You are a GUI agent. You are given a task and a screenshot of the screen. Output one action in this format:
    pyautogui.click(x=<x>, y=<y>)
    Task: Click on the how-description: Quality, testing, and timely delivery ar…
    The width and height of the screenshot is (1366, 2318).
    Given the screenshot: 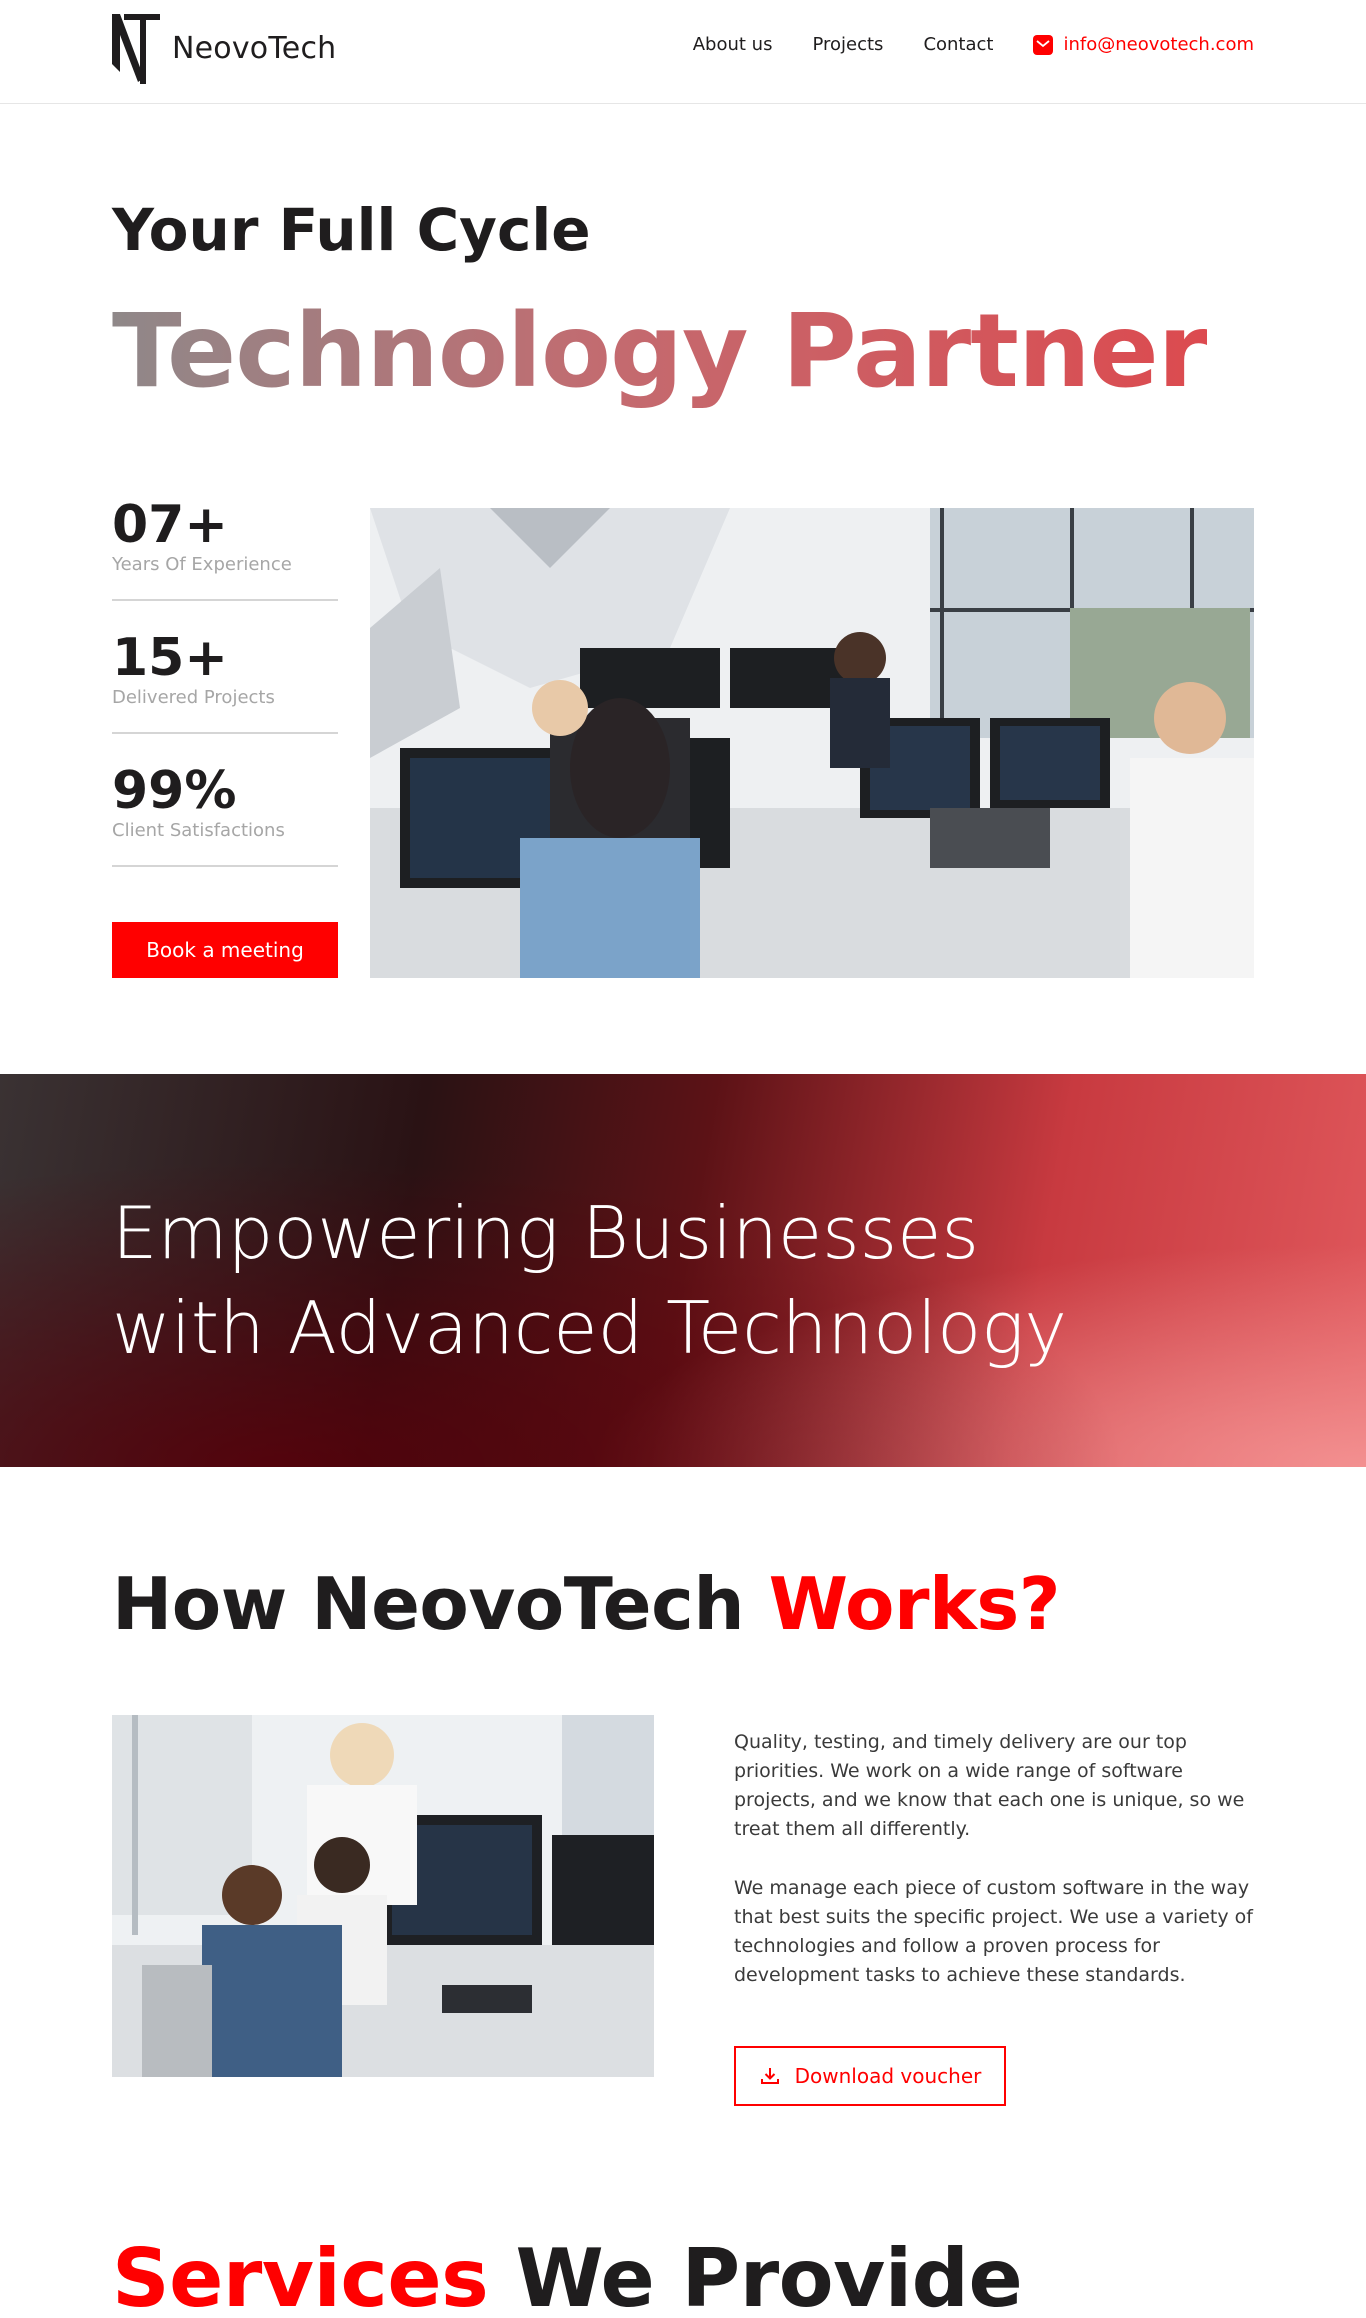 What is the action you would take?
    pyautogui.click(x=999, y=1859)
    